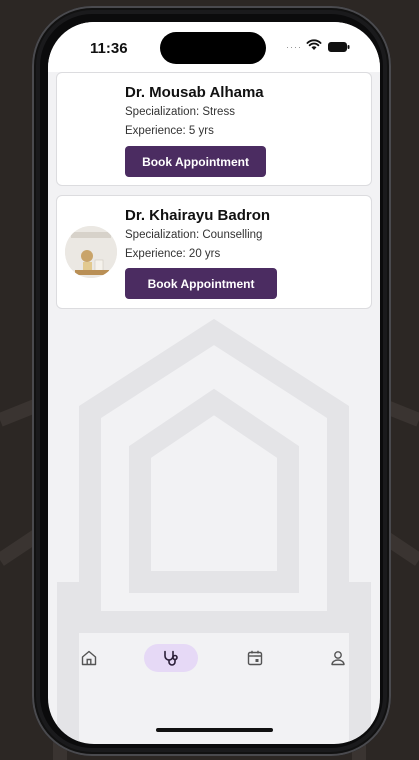  I want to click on dynamic-island, so click(213, 48).